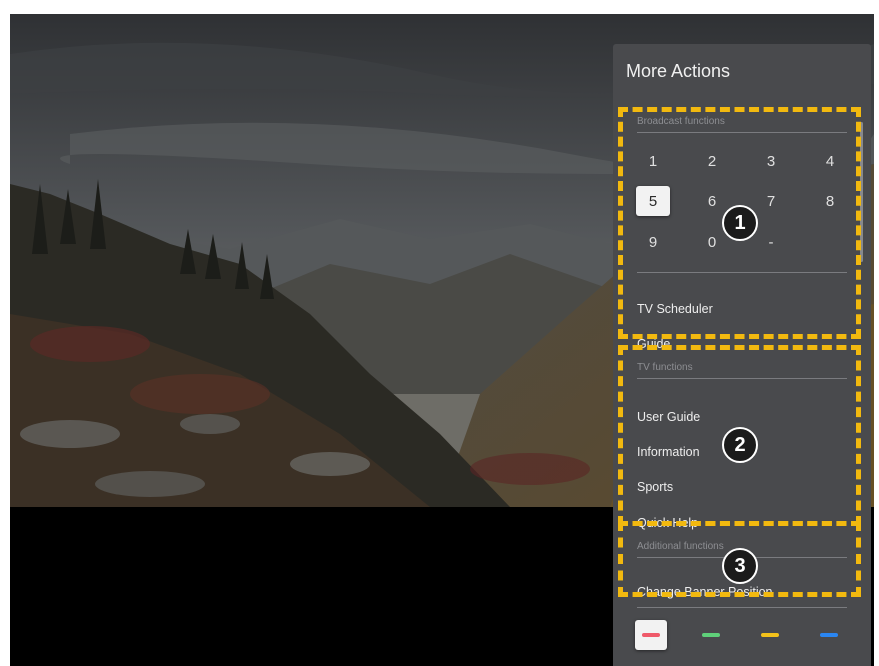  Describe the element at coordinates (678, 71) in the screenshot. I see `panel-title: More Actions` at that location.